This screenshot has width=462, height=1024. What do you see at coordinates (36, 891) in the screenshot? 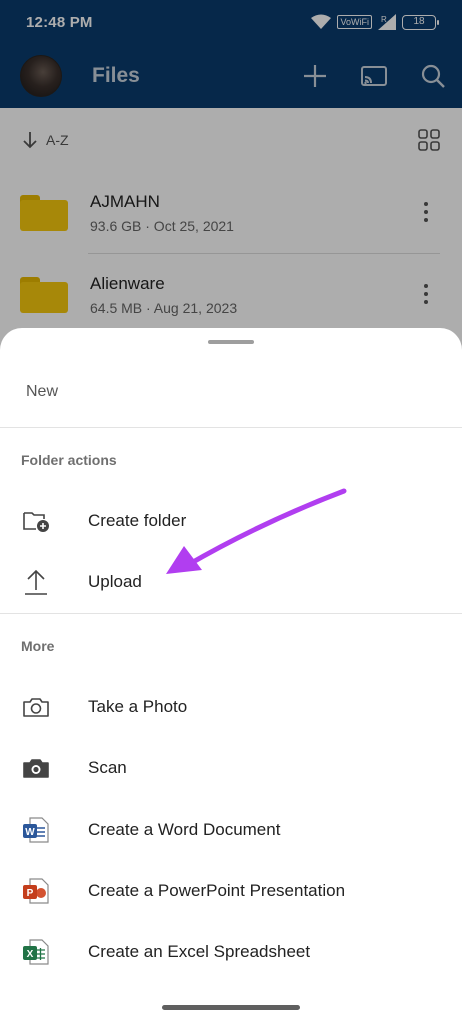
I see `powerpoint-icon: P` at bounding box center [36, 891].